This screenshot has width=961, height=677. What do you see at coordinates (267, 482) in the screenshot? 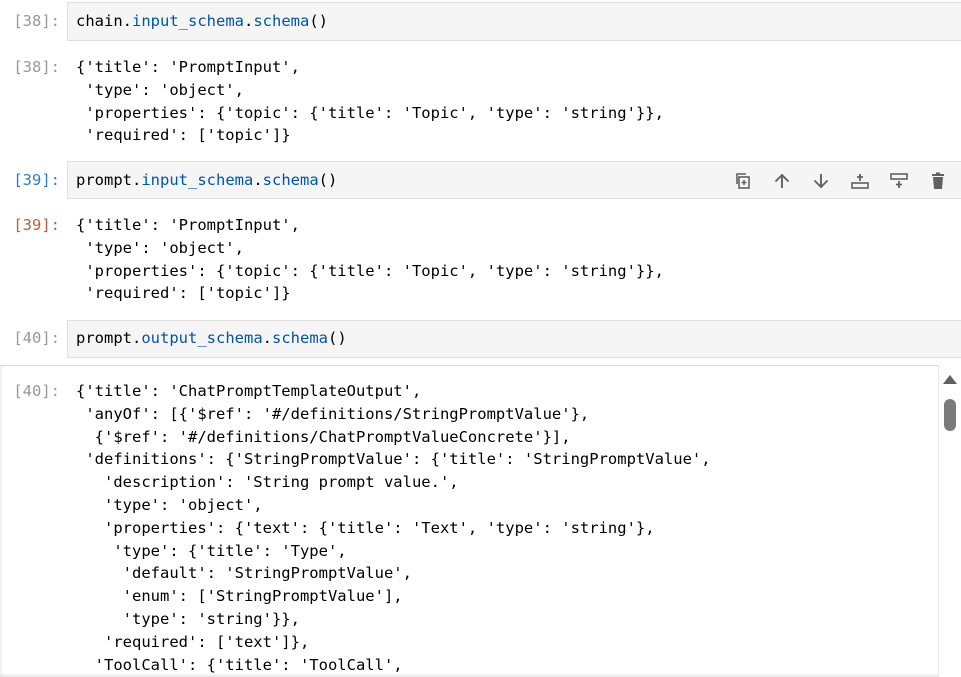
I see `output-line: 'description': 'String prompt value.',` at bounding box center [267, 482].